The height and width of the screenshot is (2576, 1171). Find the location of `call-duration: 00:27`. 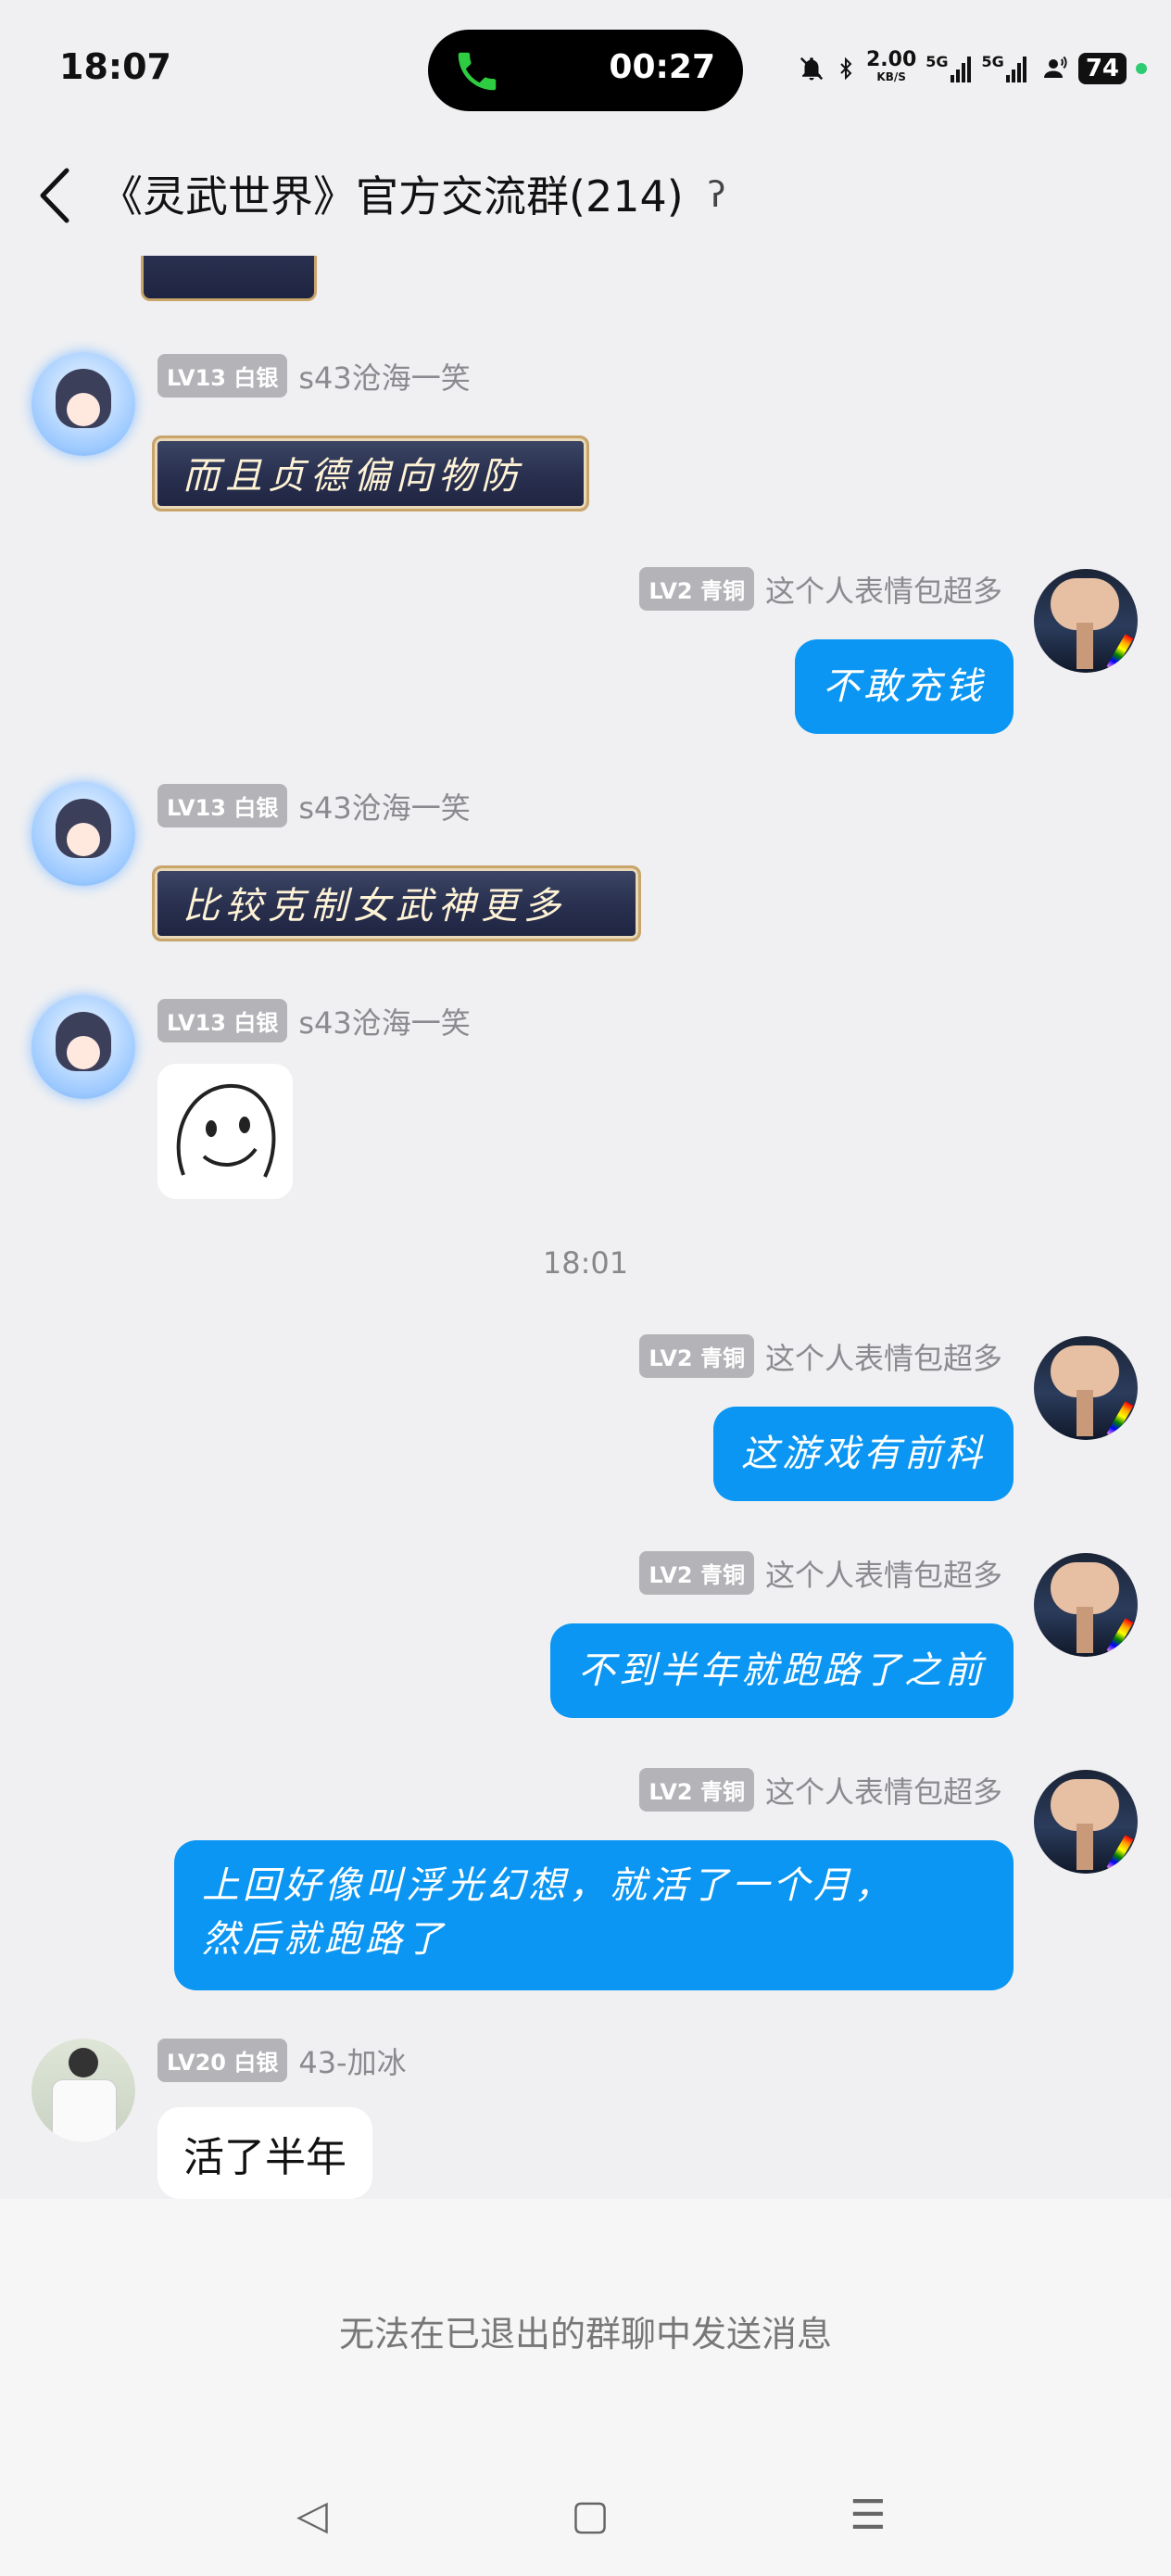

call-duration: 00:27 is located at coordinates (662, 67).